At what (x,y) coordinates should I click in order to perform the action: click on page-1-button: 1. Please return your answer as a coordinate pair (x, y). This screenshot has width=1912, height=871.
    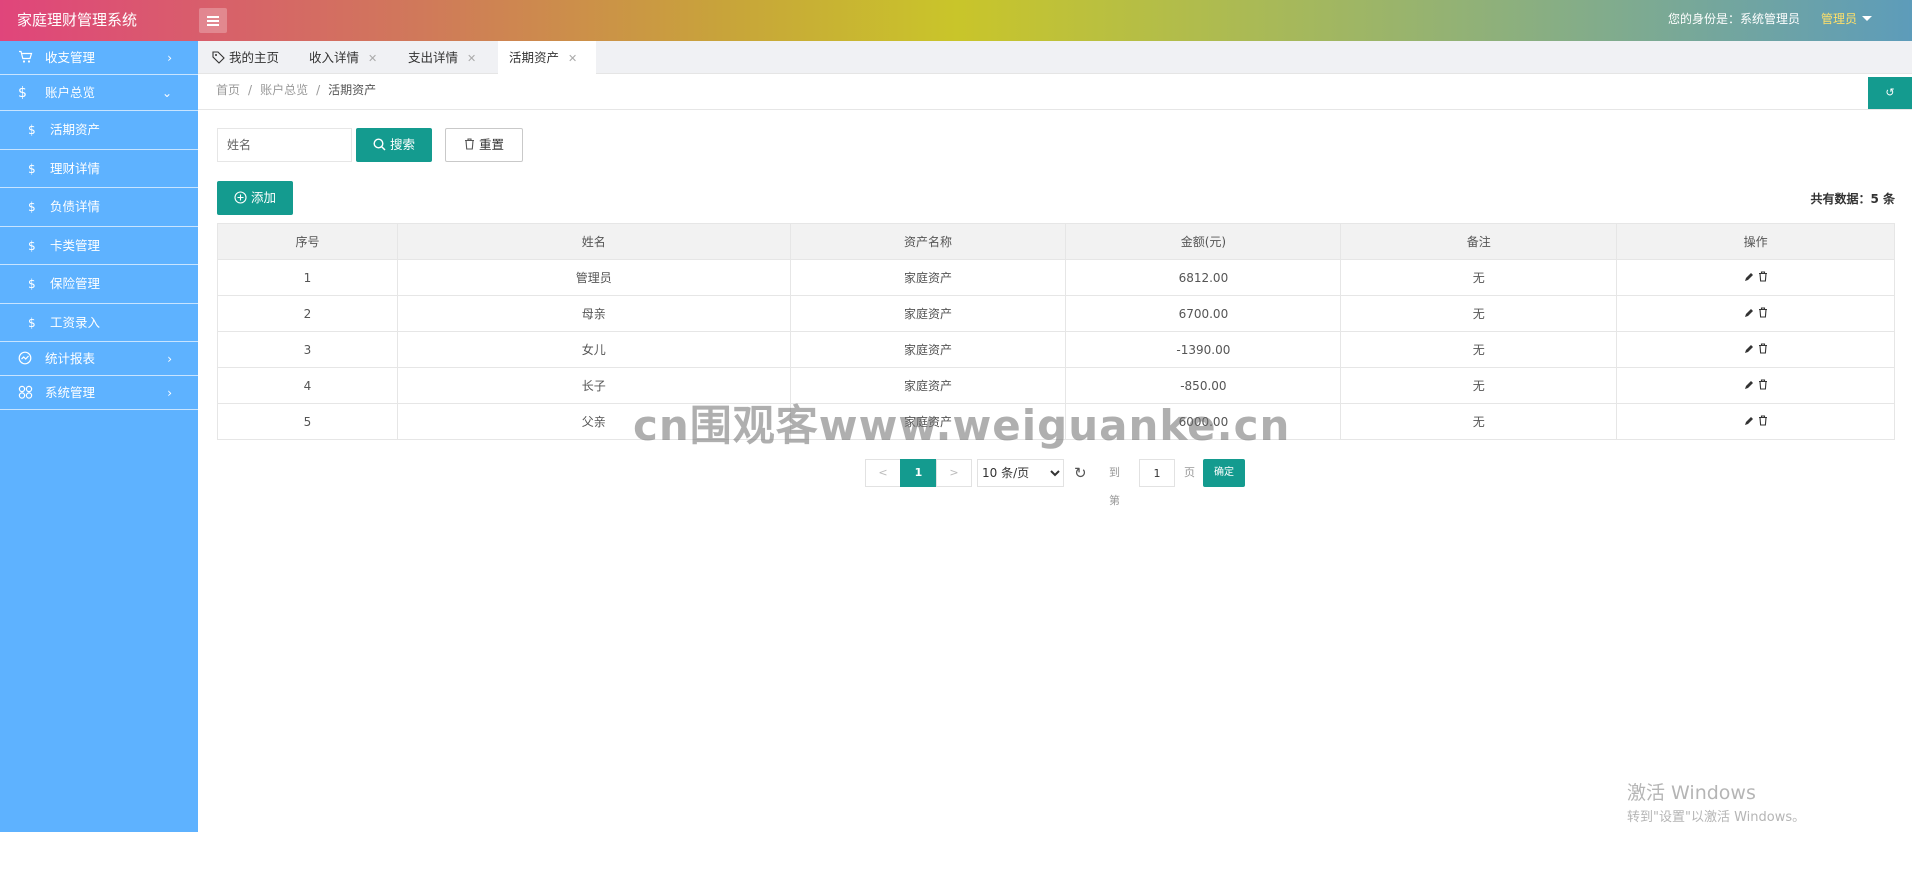
    Looking at the image, I should click on (918, 473).